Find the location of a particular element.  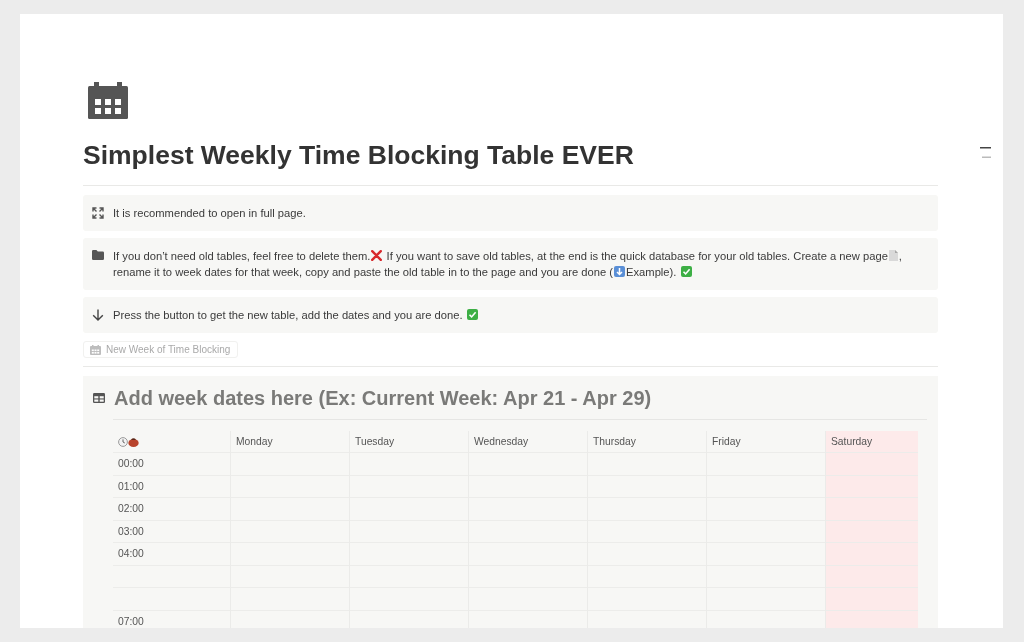

callout-text: , is located at coordinates (900, 256).